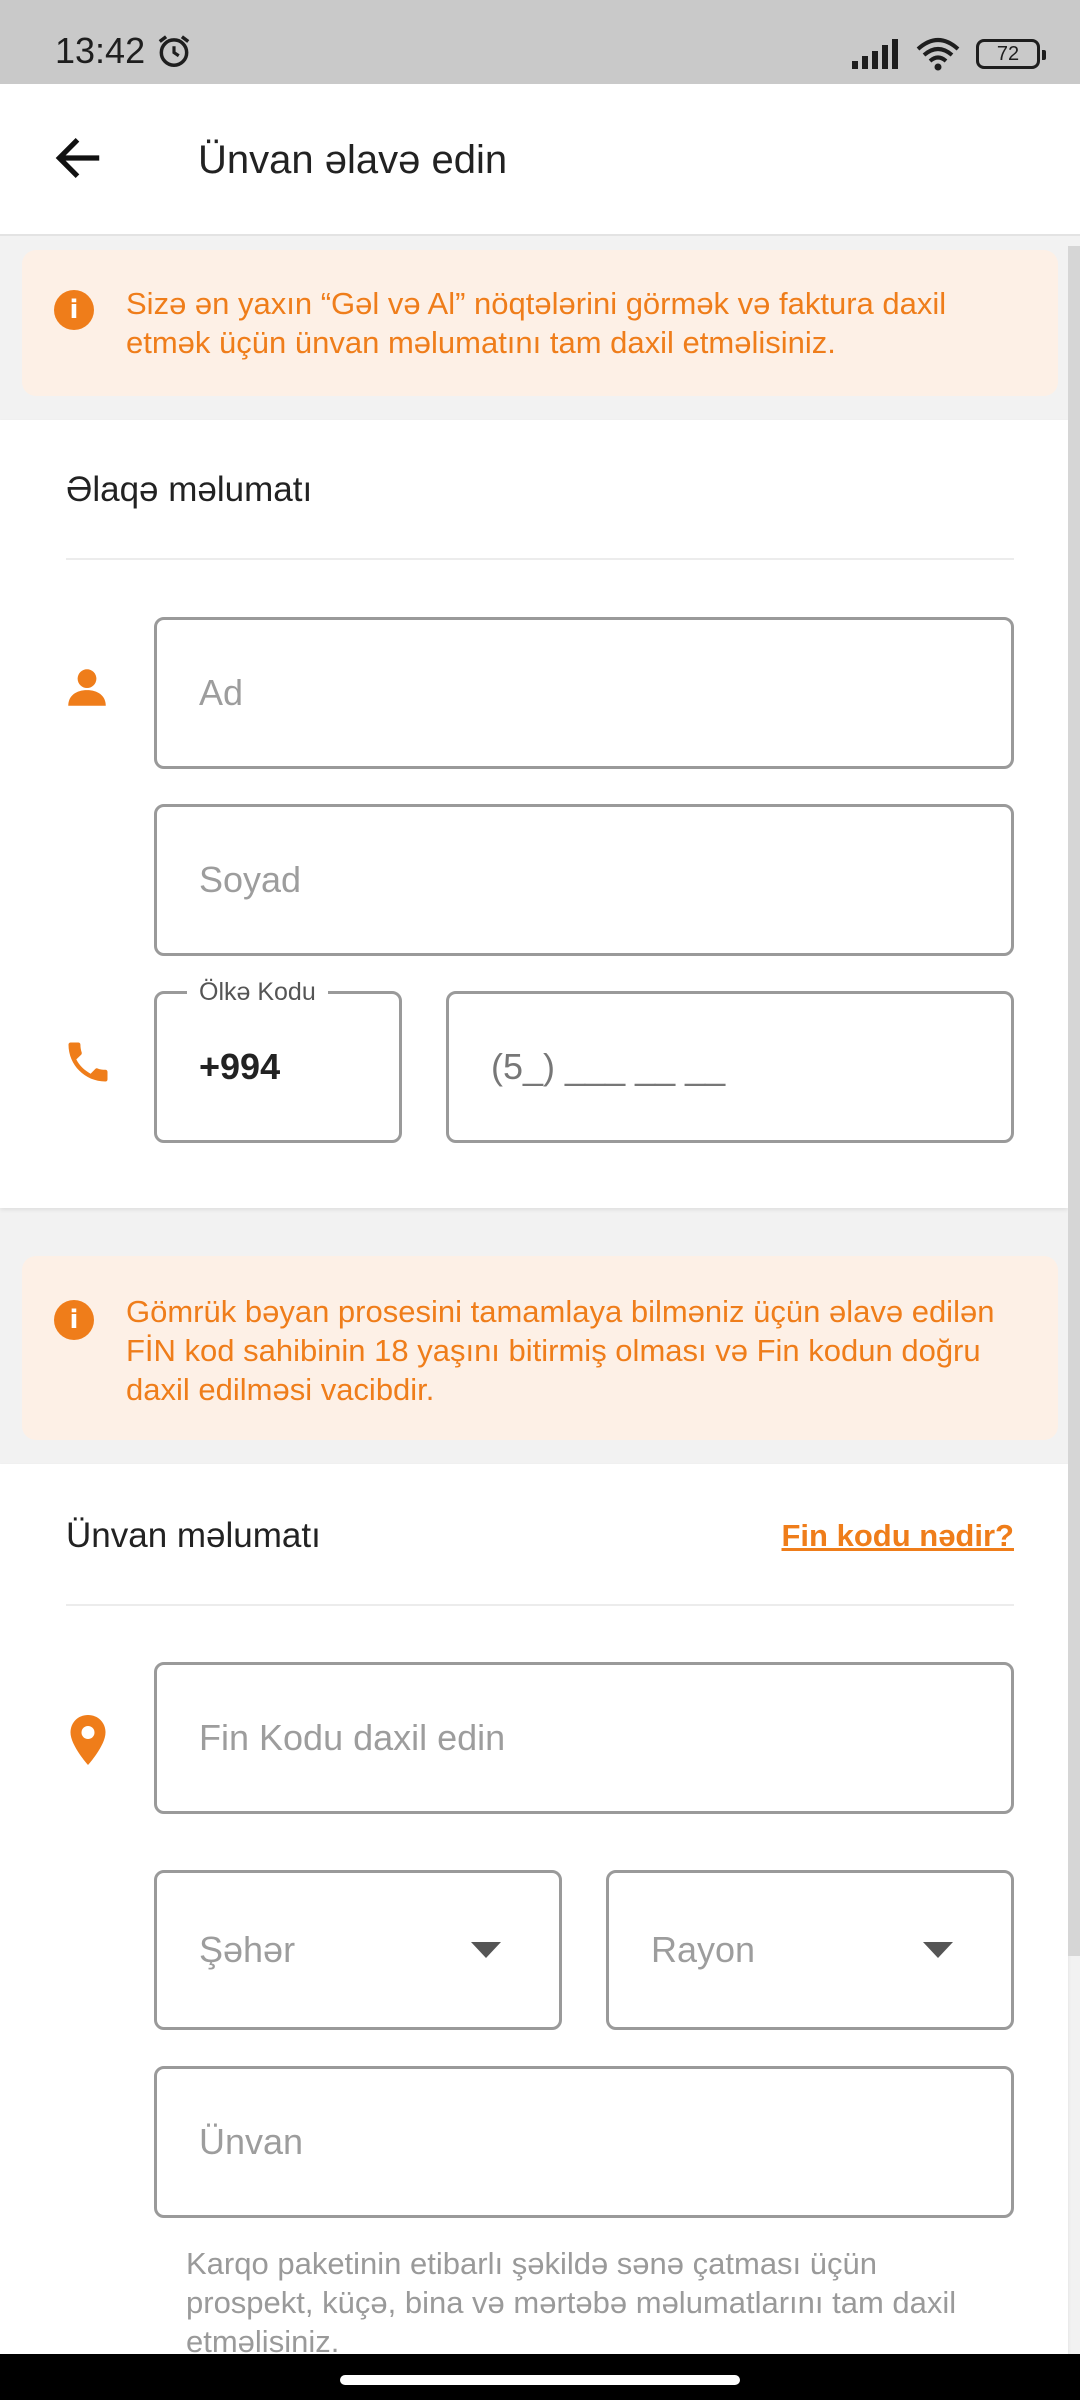 This screenshot has width=1080, height=2400. I want to click on address-section-title: Ünvan məlumatı, so click(193, 1535).